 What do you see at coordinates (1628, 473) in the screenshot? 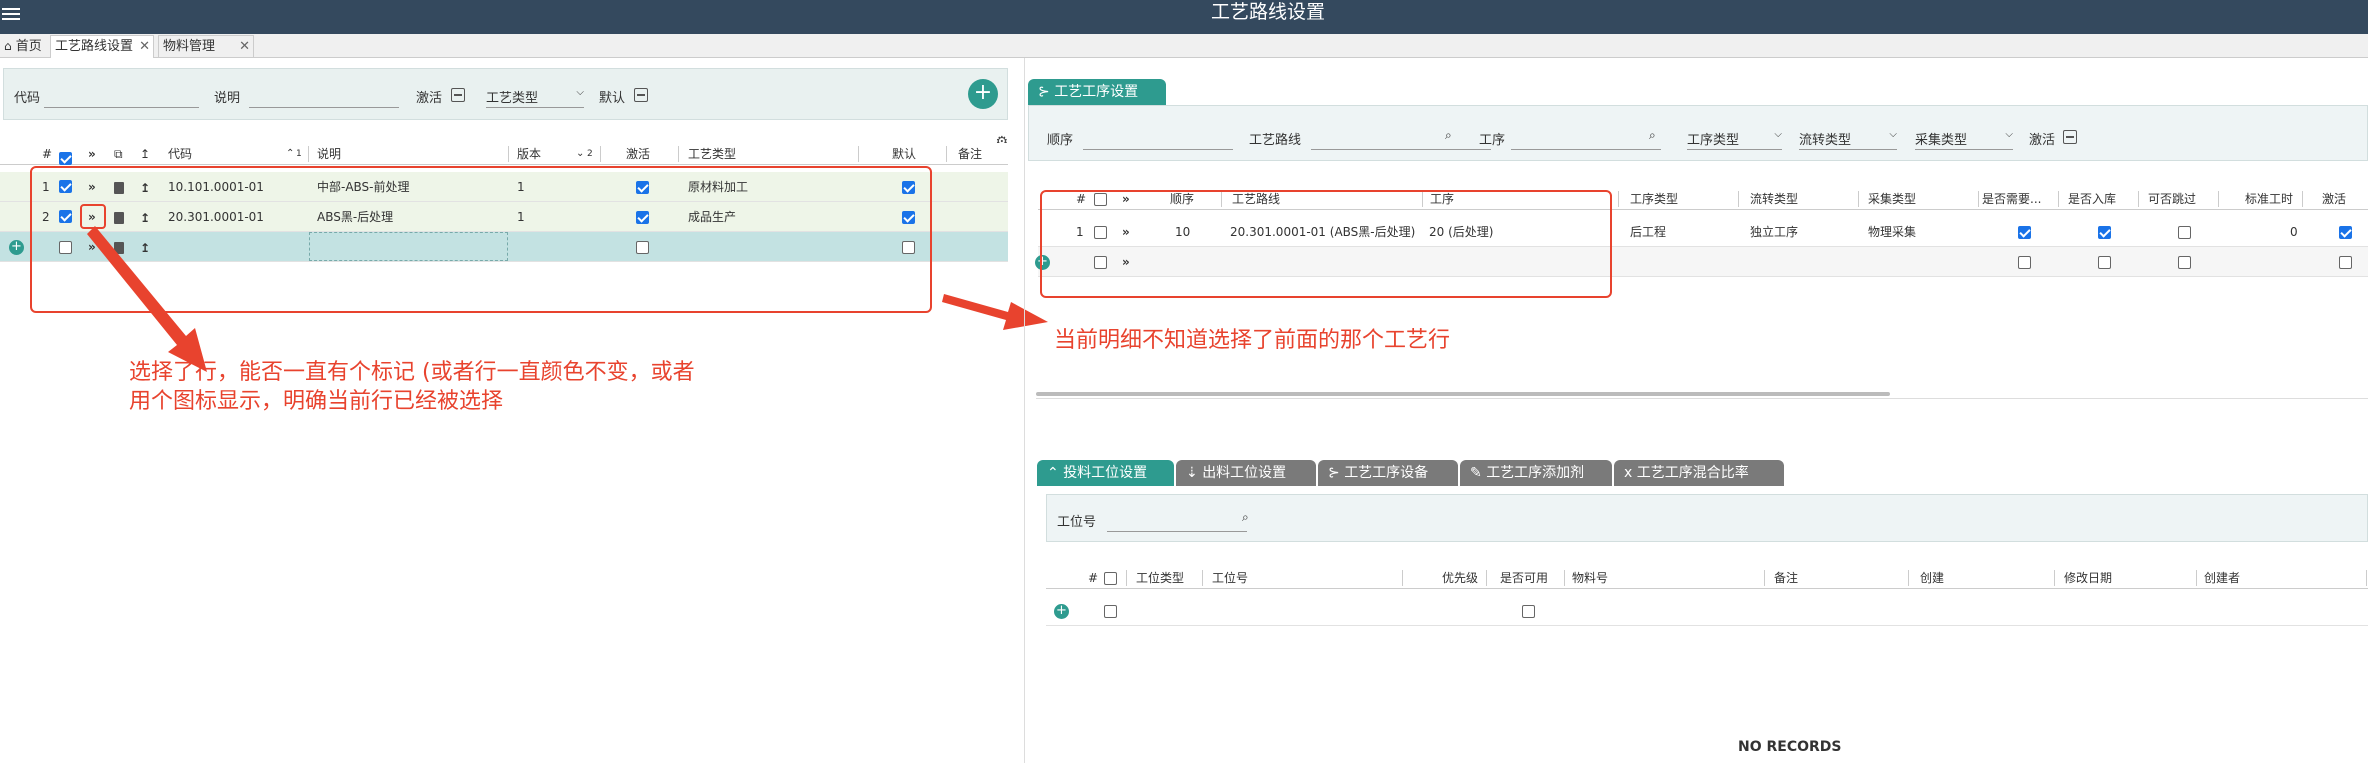
I see `ratio-icon: x` at bounding box center [1628, 473].